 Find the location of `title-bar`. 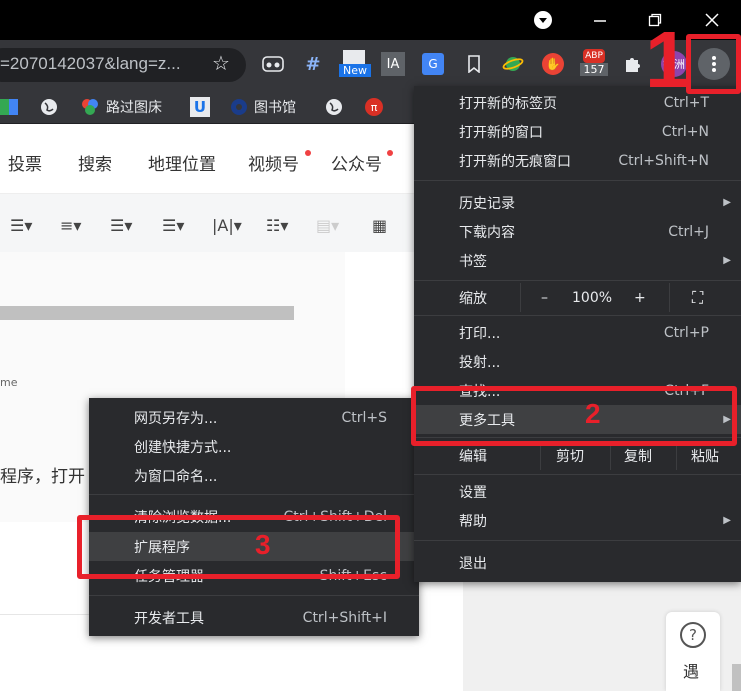

title-bar is located at coordinates (370, 20).